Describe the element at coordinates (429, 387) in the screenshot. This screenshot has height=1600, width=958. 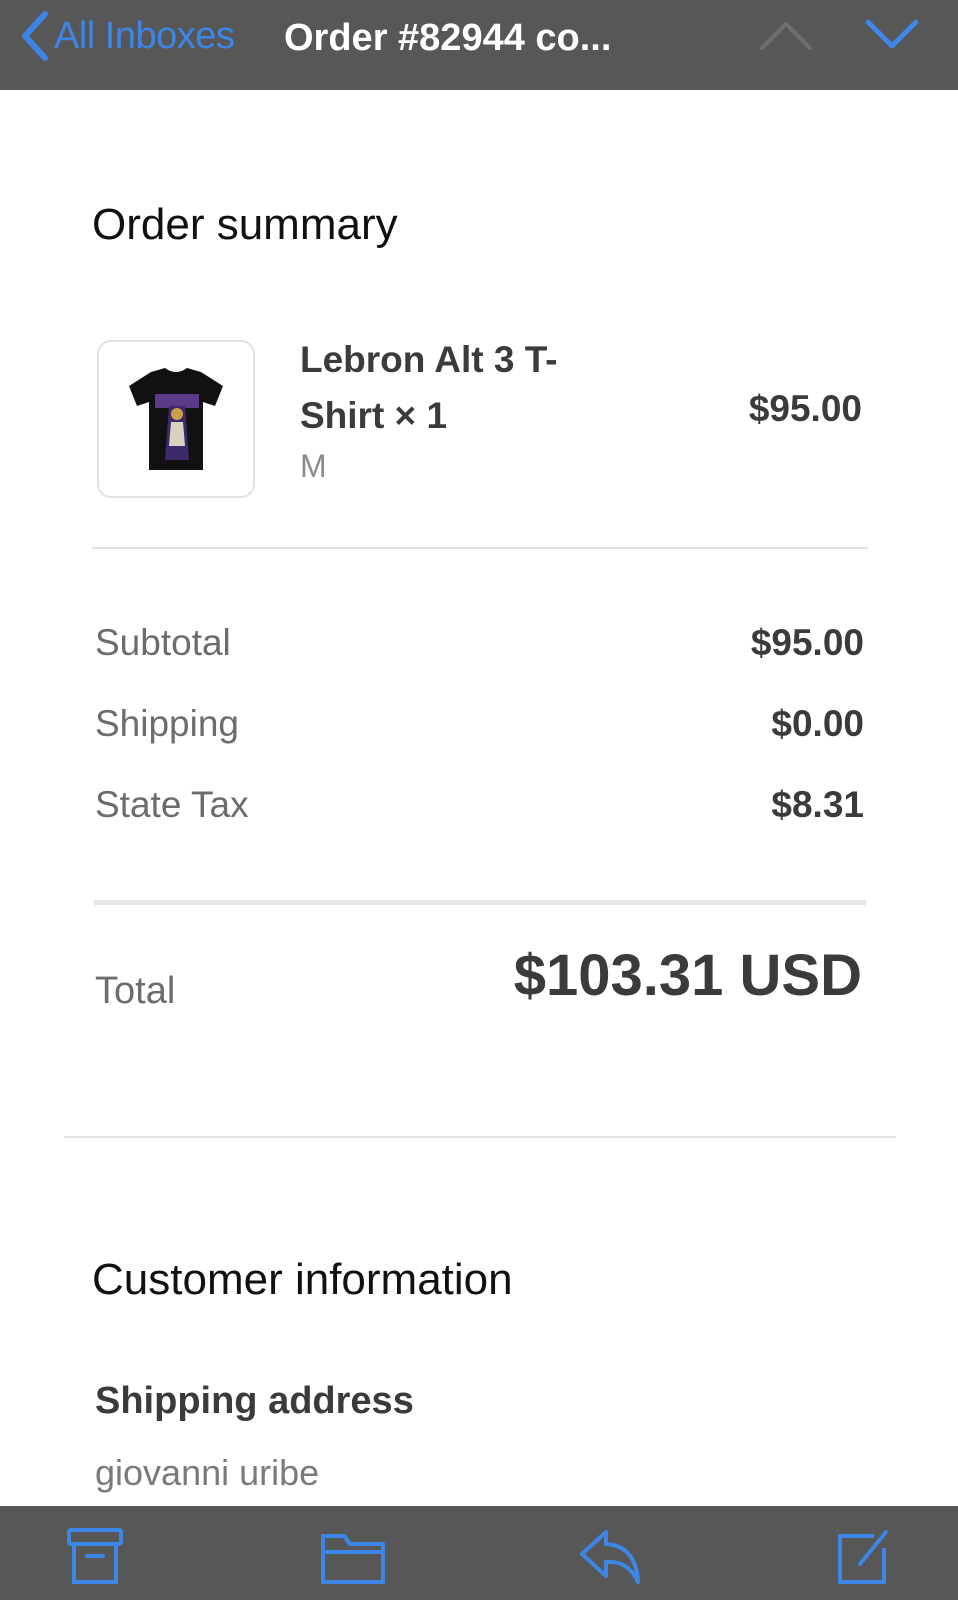
I see `product-name: Lebron Alt 3 T-Shirt × 1` at that location.